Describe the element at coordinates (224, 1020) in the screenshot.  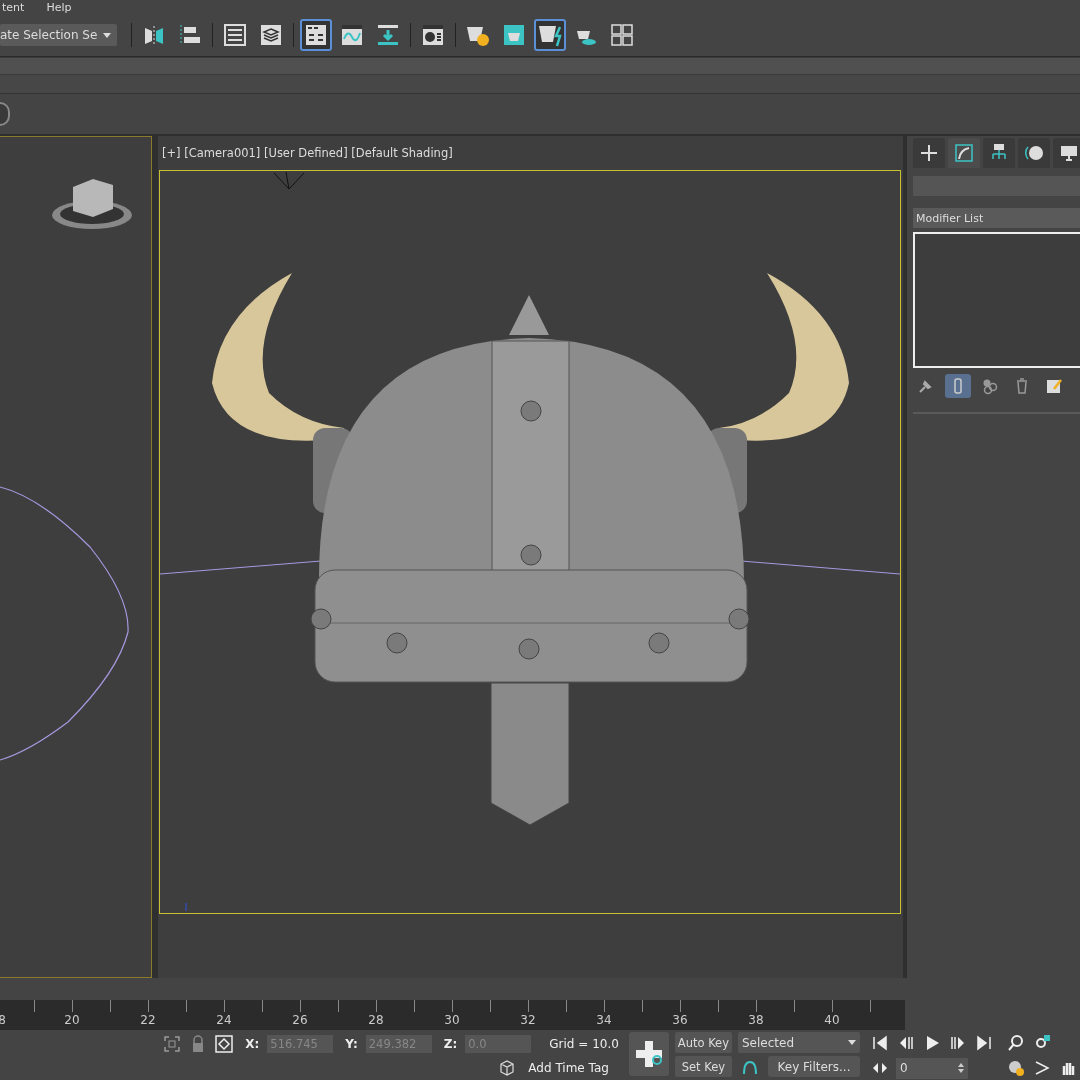
I see `frame-number: 24` at that location.